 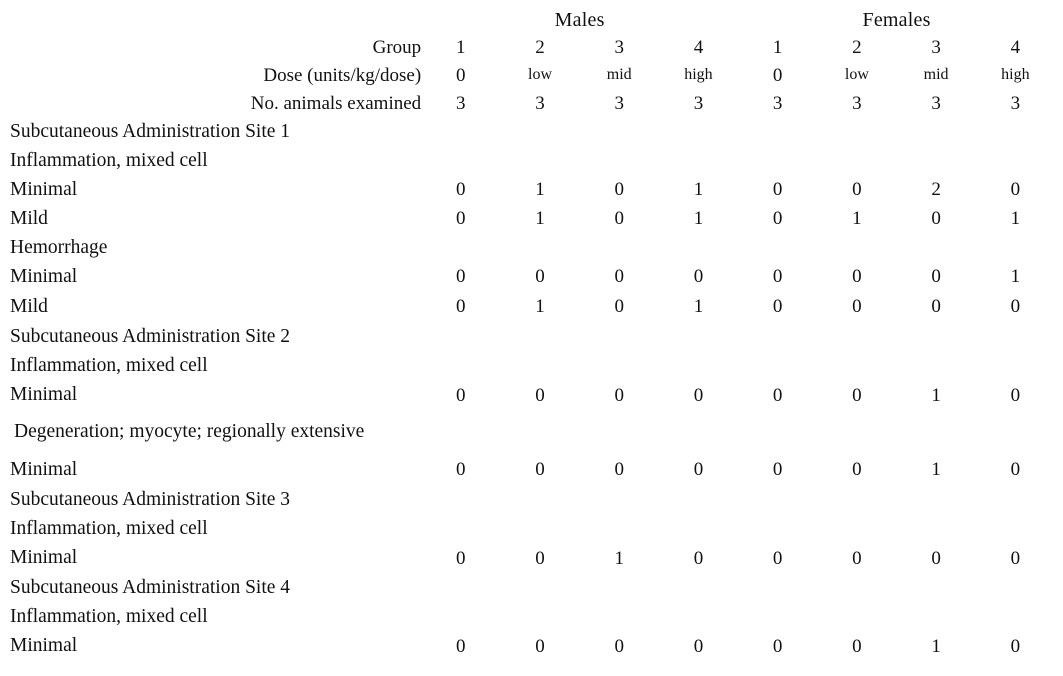 What do you see at coordinates (342, 75) in the screenshot?
I see `row-header-dose: Dose (units/kg/dose)` at bounding box center [342, 75].